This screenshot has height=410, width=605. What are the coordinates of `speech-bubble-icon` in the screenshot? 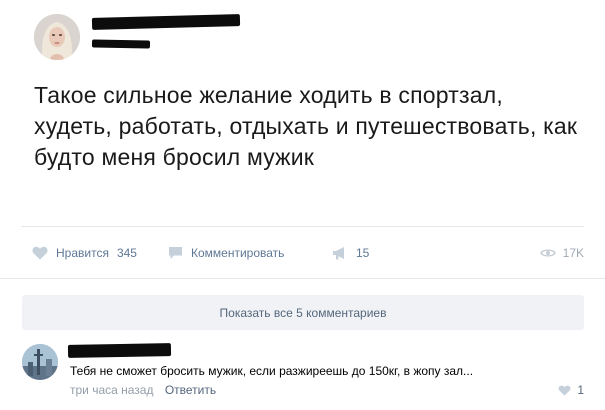 It's located at (175, 253).